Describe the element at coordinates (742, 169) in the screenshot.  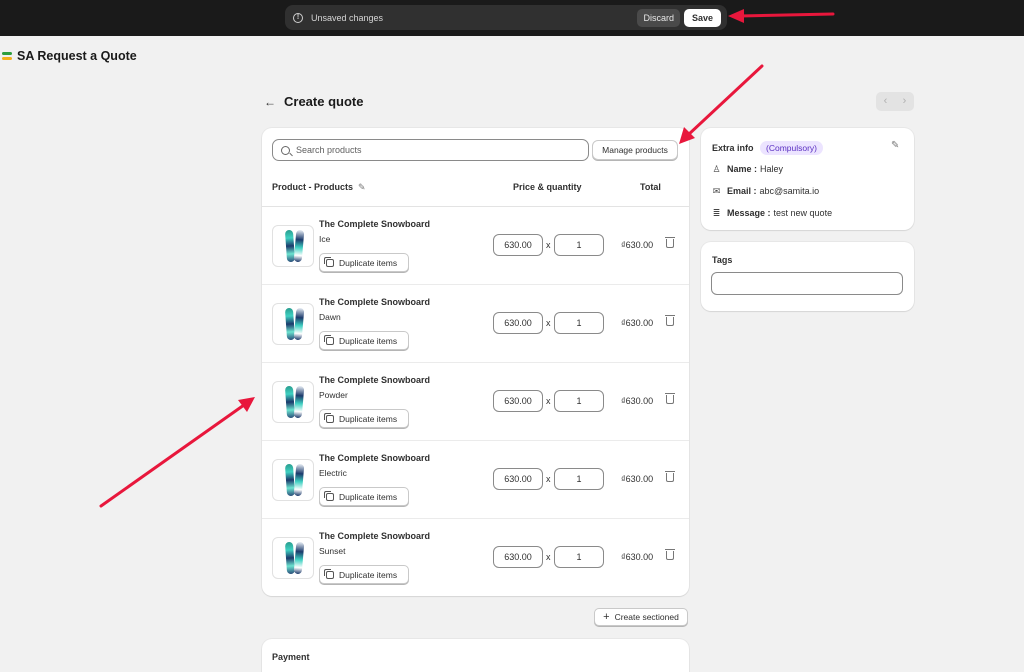
I see `name-key: Name :` at that location.